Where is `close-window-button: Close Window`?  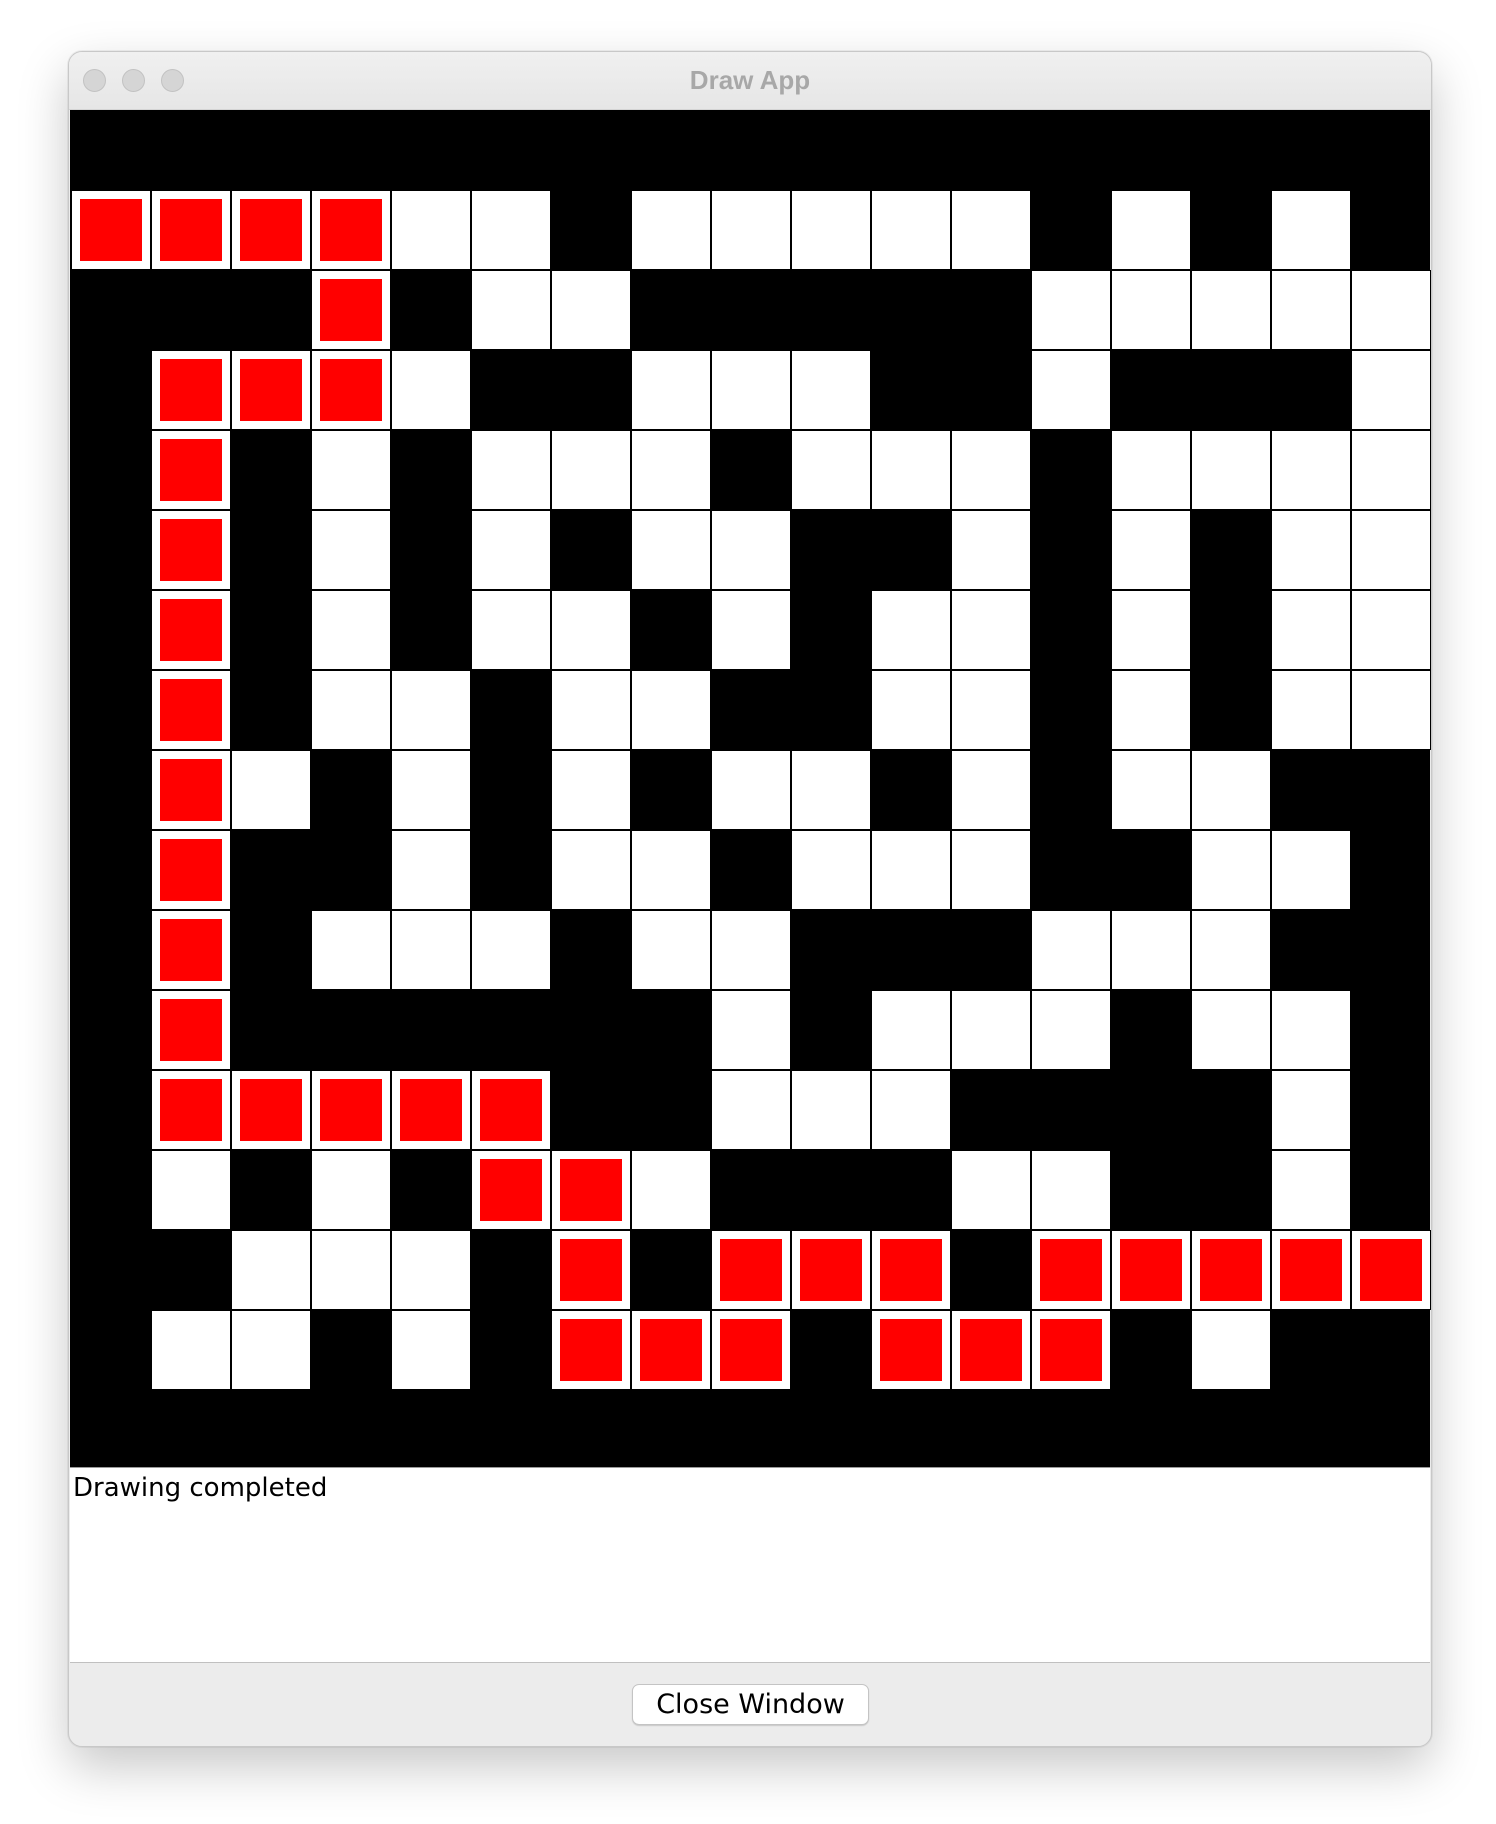
close-window-button: Close Window is located at coordinates (750, 1704).